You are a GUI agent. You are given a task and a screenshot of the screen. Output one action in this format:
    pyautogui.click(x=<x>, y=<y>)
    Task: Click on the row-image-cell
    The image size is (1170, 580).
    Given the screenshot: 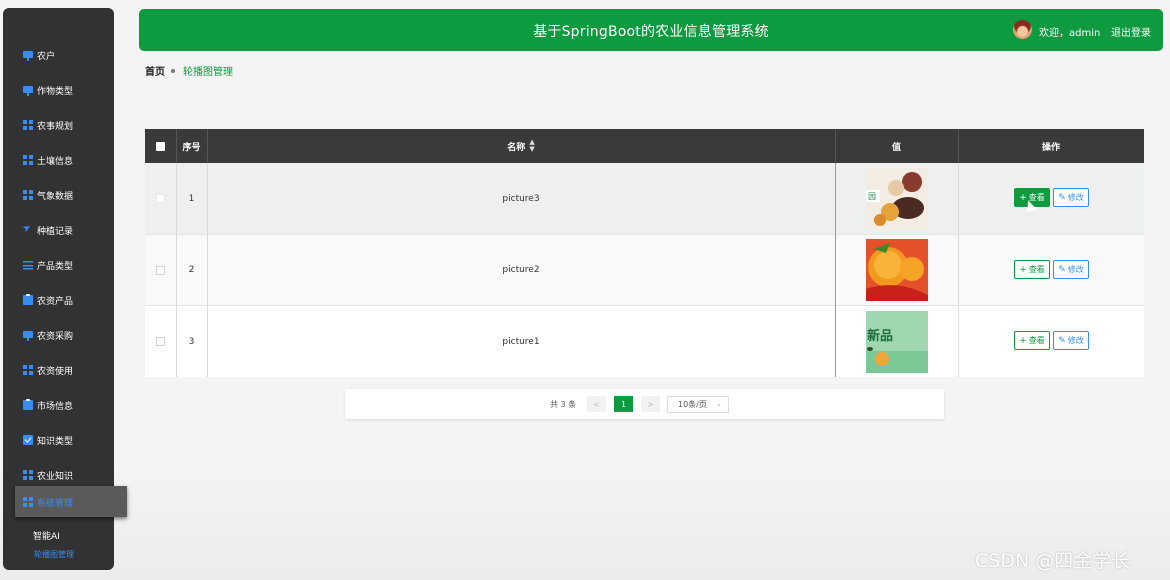 What is the action you would take?
    pyautogui.click(x=896, y=270)
    